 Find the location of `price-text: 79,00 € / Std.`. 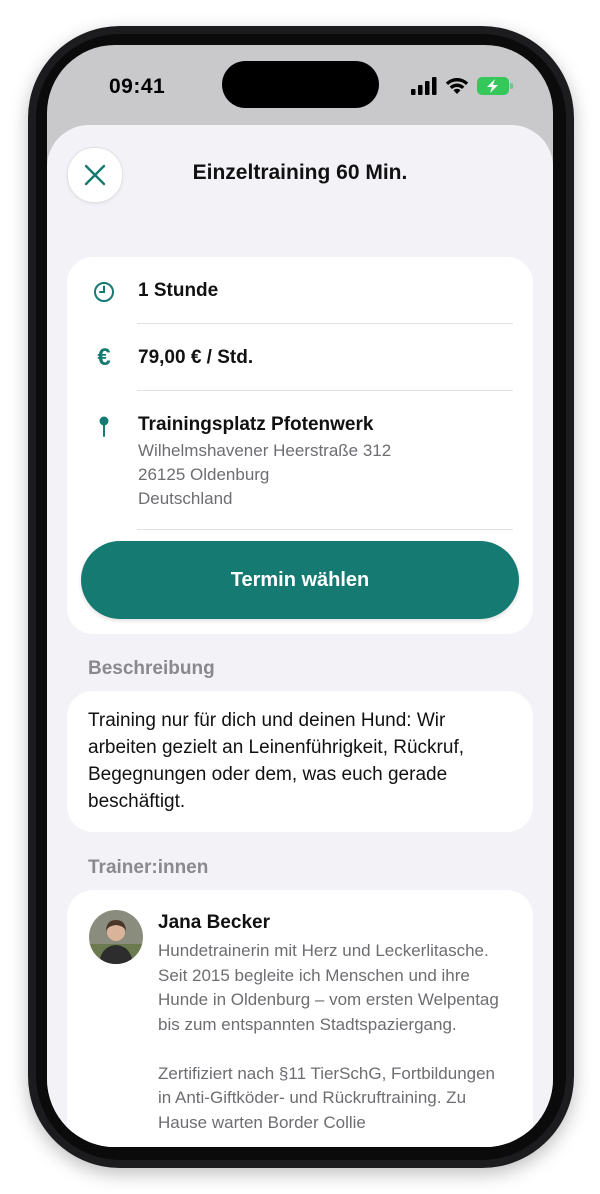

price-text: 79,00 € / Std. is located at coordinates (196, 357).